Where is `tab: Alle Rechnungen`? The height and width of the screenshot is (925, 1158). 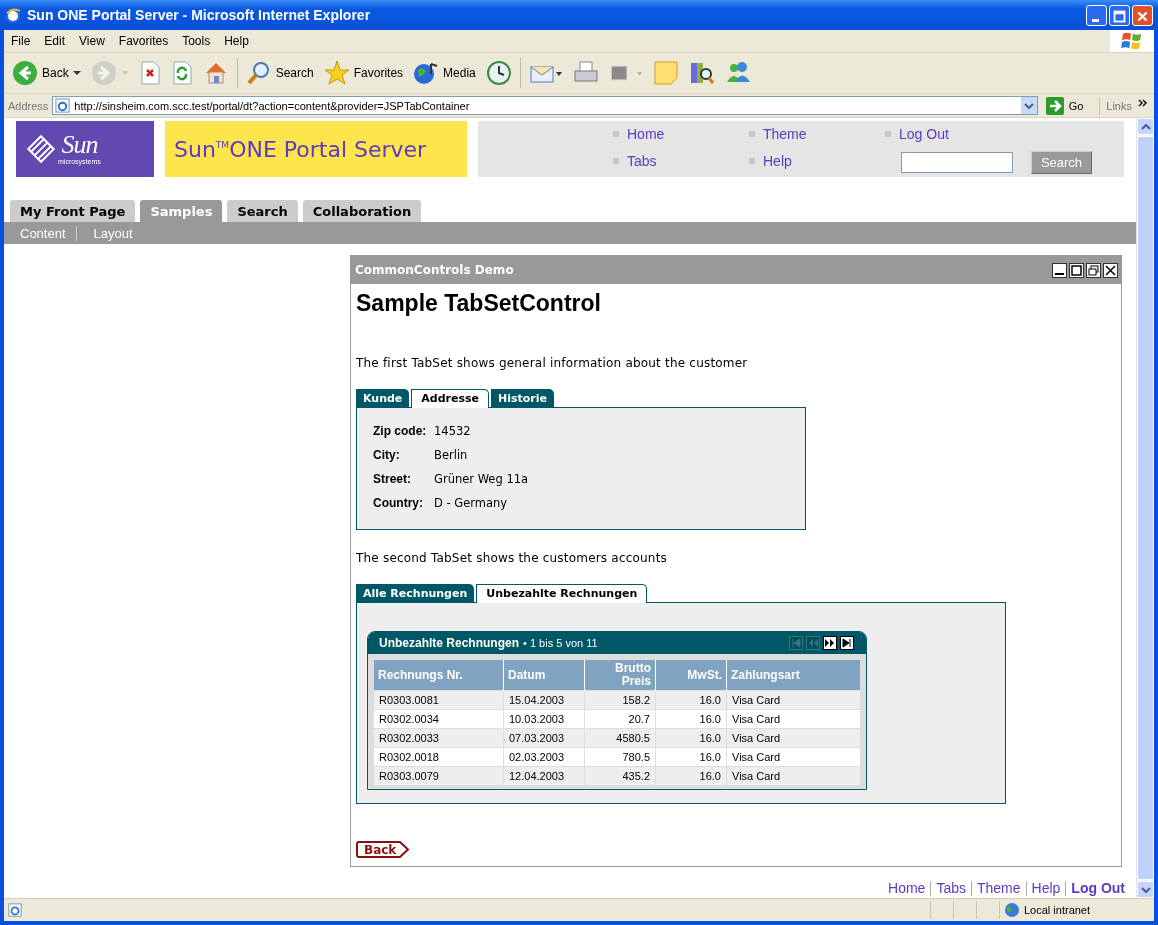 tab: Alle Rechnungen is located at coordinates (415, 593).